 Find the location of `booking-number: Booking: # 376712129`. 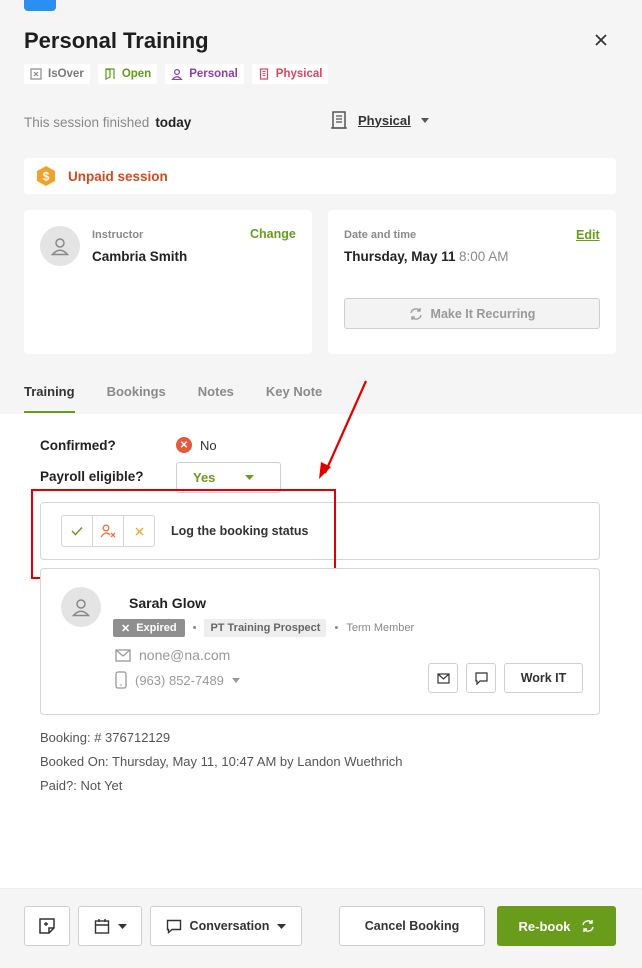

booking-number: Booking: # 376712129 is located at coordinates (105, 737).